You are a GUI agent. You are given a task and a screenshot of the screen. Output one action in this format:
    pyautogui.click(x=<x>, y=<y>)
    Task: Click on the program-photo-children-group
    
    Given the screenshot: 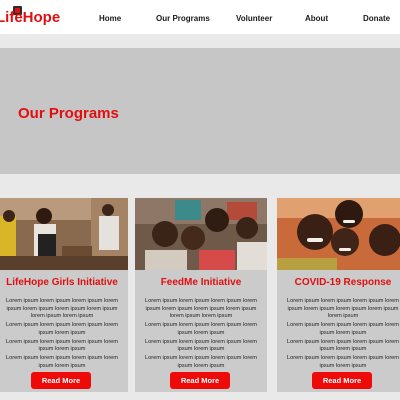 What is the action you would take?
    pyautogui.click(x=201, y=234)
    